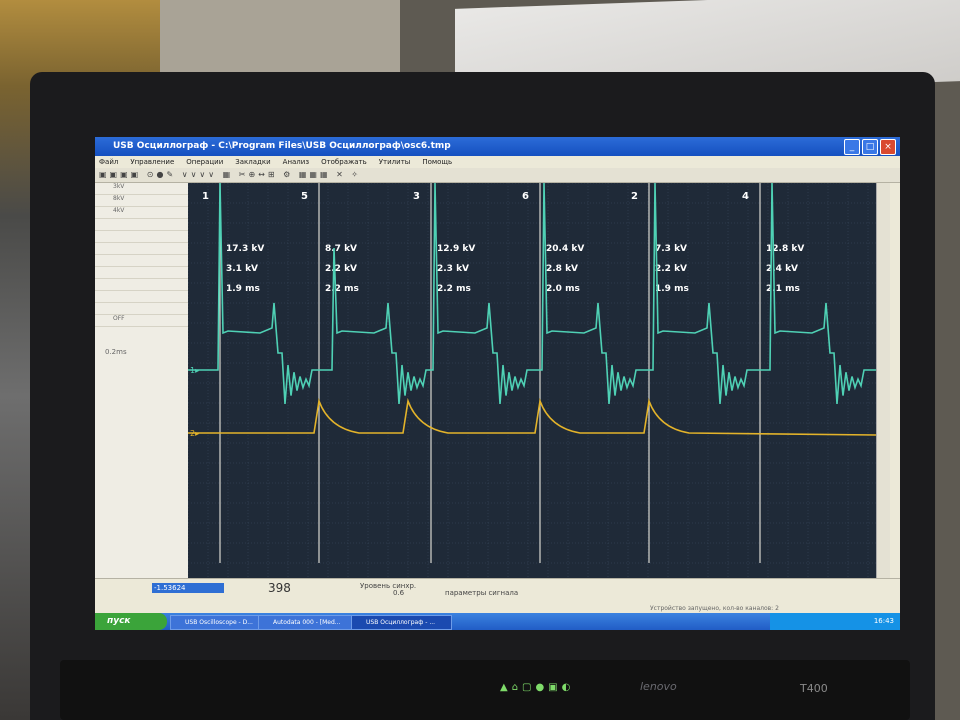 The image size is (960, 720). I want to click on trigger-level-value: 0.6, so click(398, 593).